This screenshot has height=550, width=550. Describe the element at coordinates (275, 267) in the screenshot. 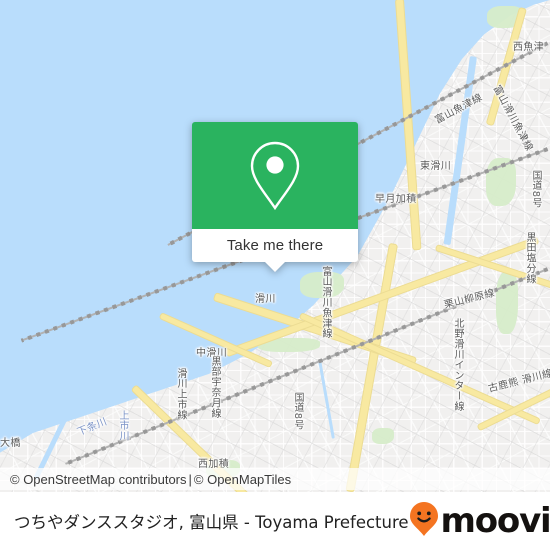

I see `popup-pointer-tail` at that location.